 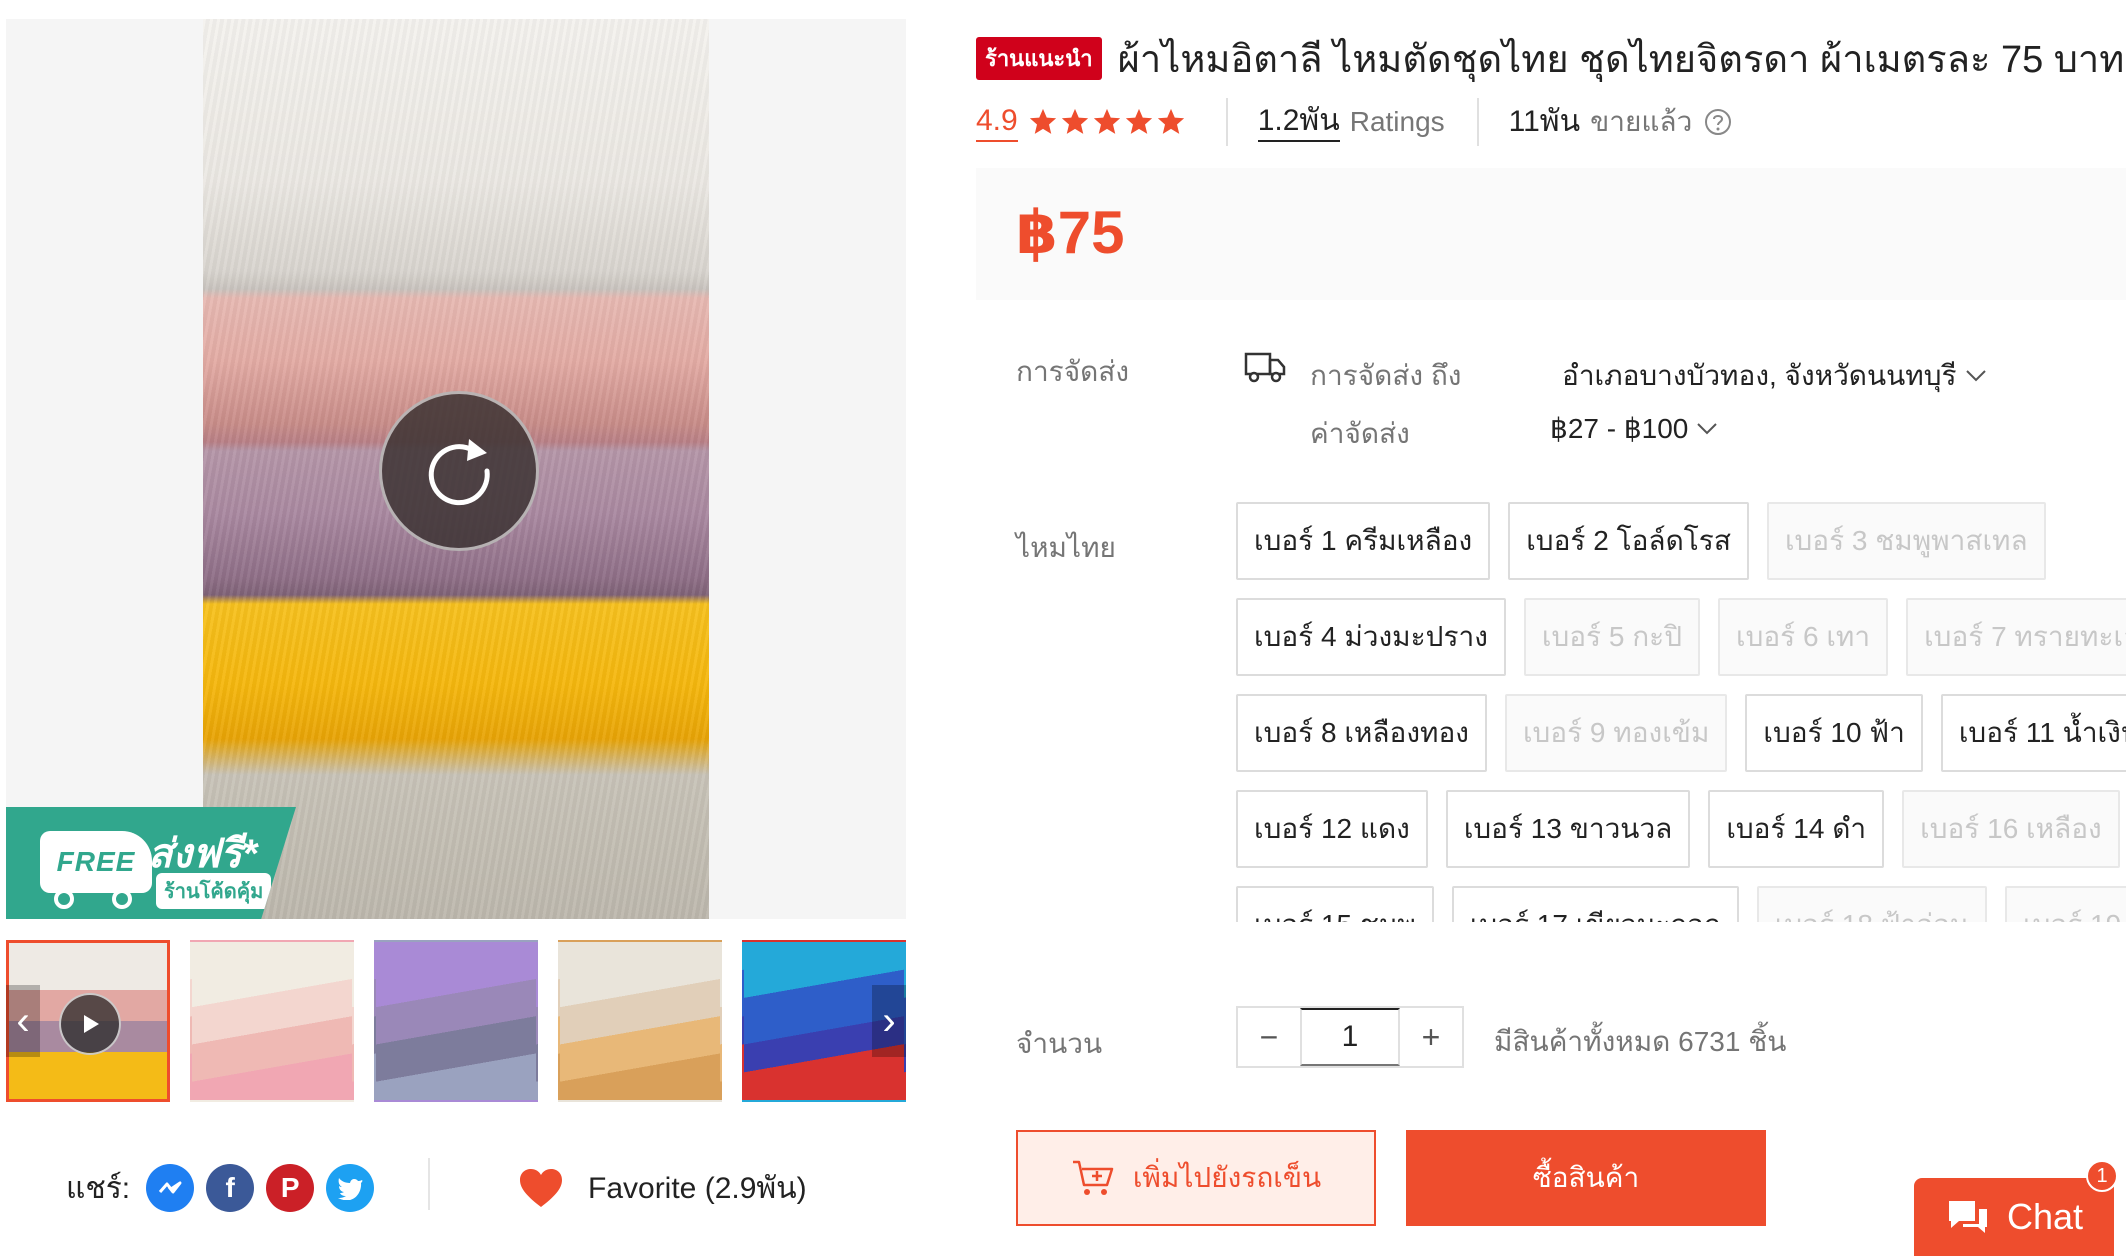 I want to click on free-truck-icon: FREE, so click(x=96, y=862).